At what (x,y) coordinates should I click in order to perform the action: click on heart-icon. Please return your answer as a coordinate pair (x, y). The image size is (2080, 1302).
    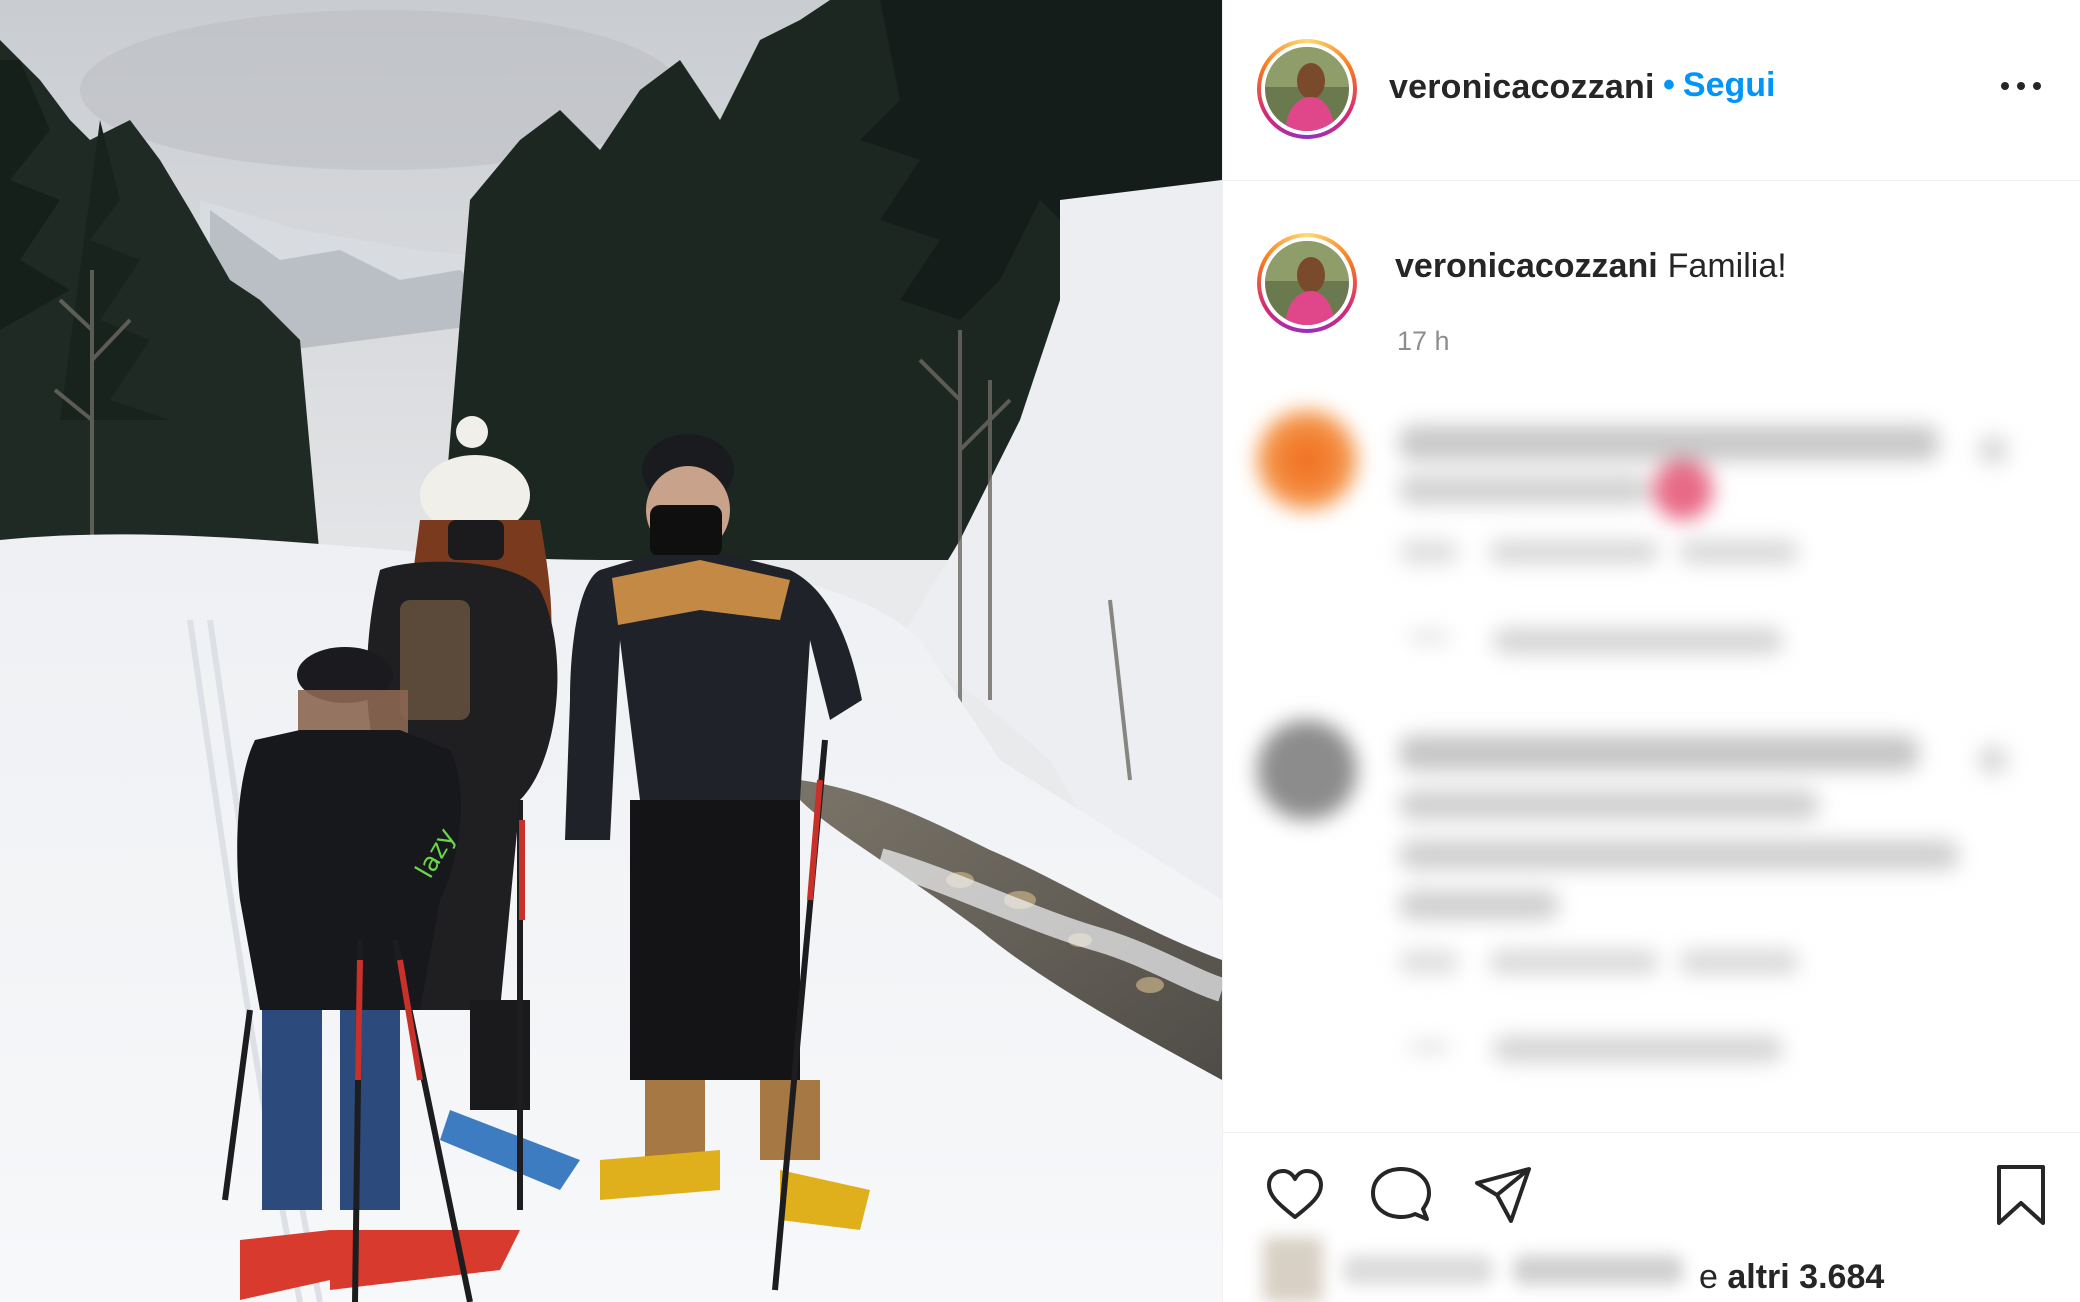
    Looking at the image, I should click on (1295, 1195).